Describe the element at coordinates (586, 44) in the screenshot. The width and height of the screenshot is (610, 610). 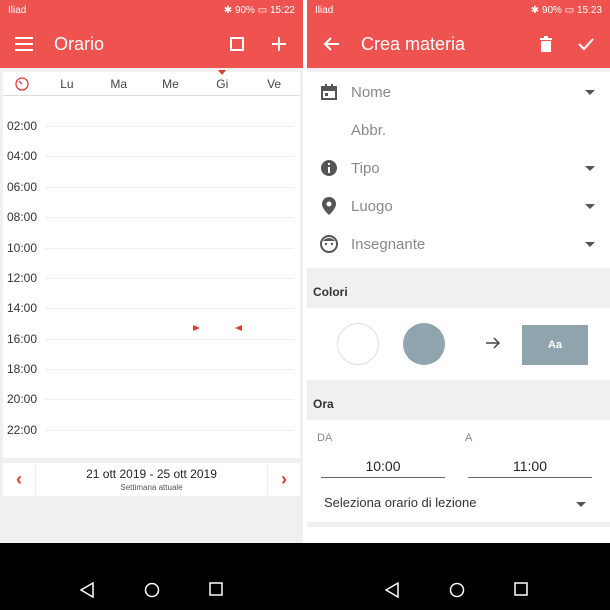
I see `check-icon` at that location.